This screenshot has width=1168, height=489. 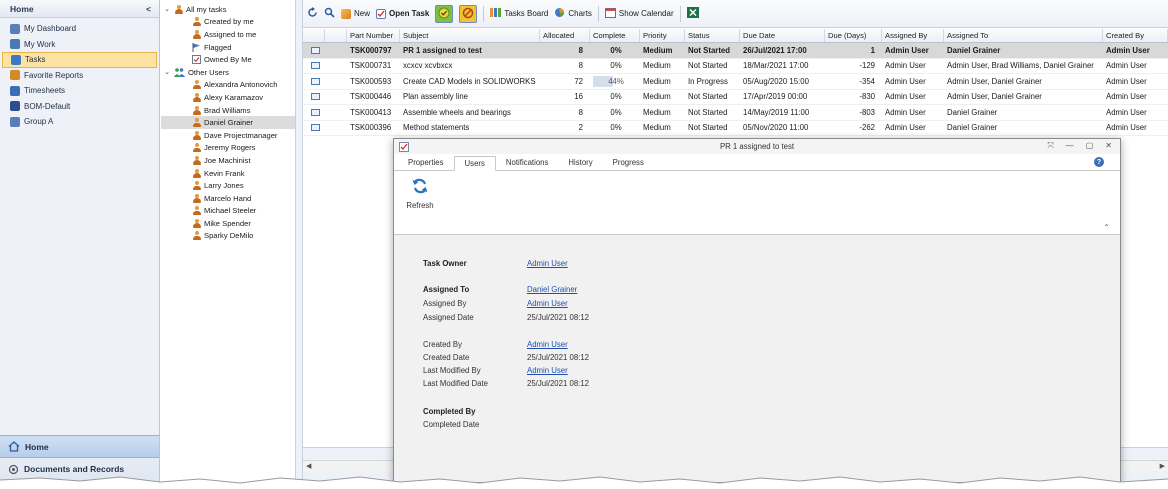 What do you see at coordinates (444, 13) in the screenshot?
I see `complete-toggle-button` at bounding box center [444, 13].